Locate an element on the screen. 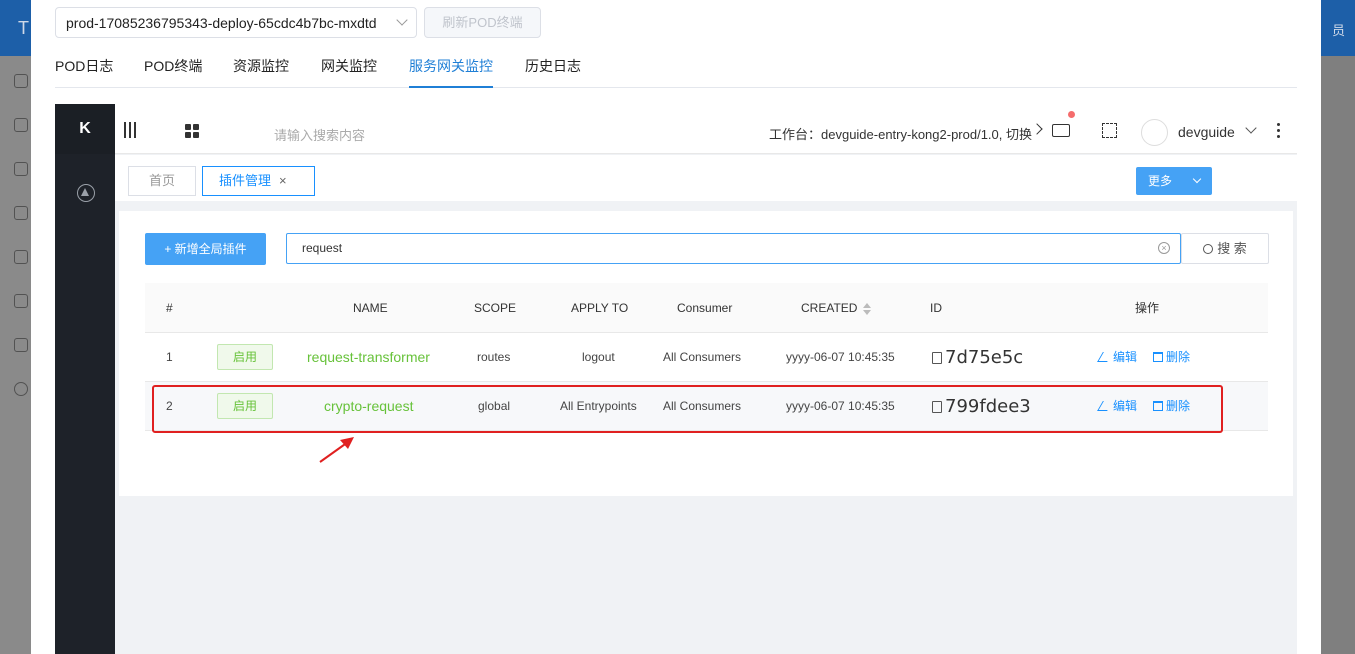  background-app-user-label: 员 is located at coordinates (1338, 30).